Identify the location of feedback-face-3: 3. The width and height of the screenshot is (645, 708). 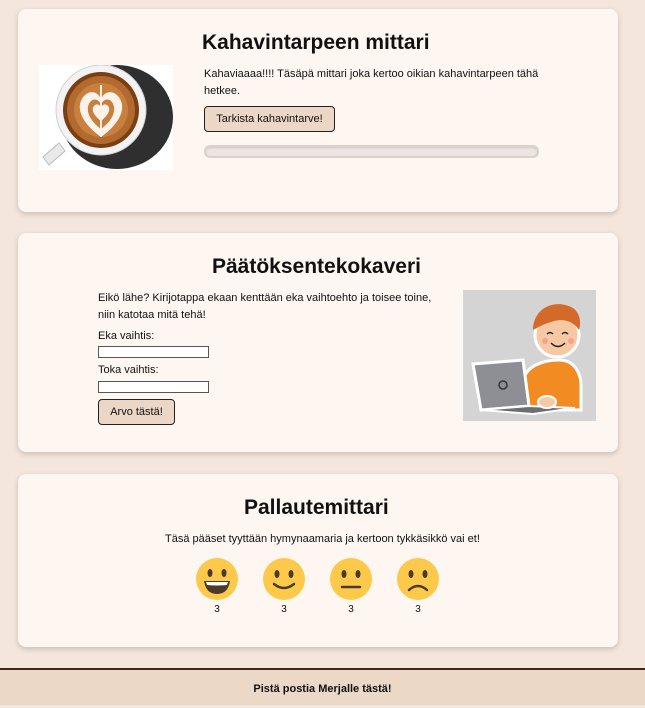
(351, 586).